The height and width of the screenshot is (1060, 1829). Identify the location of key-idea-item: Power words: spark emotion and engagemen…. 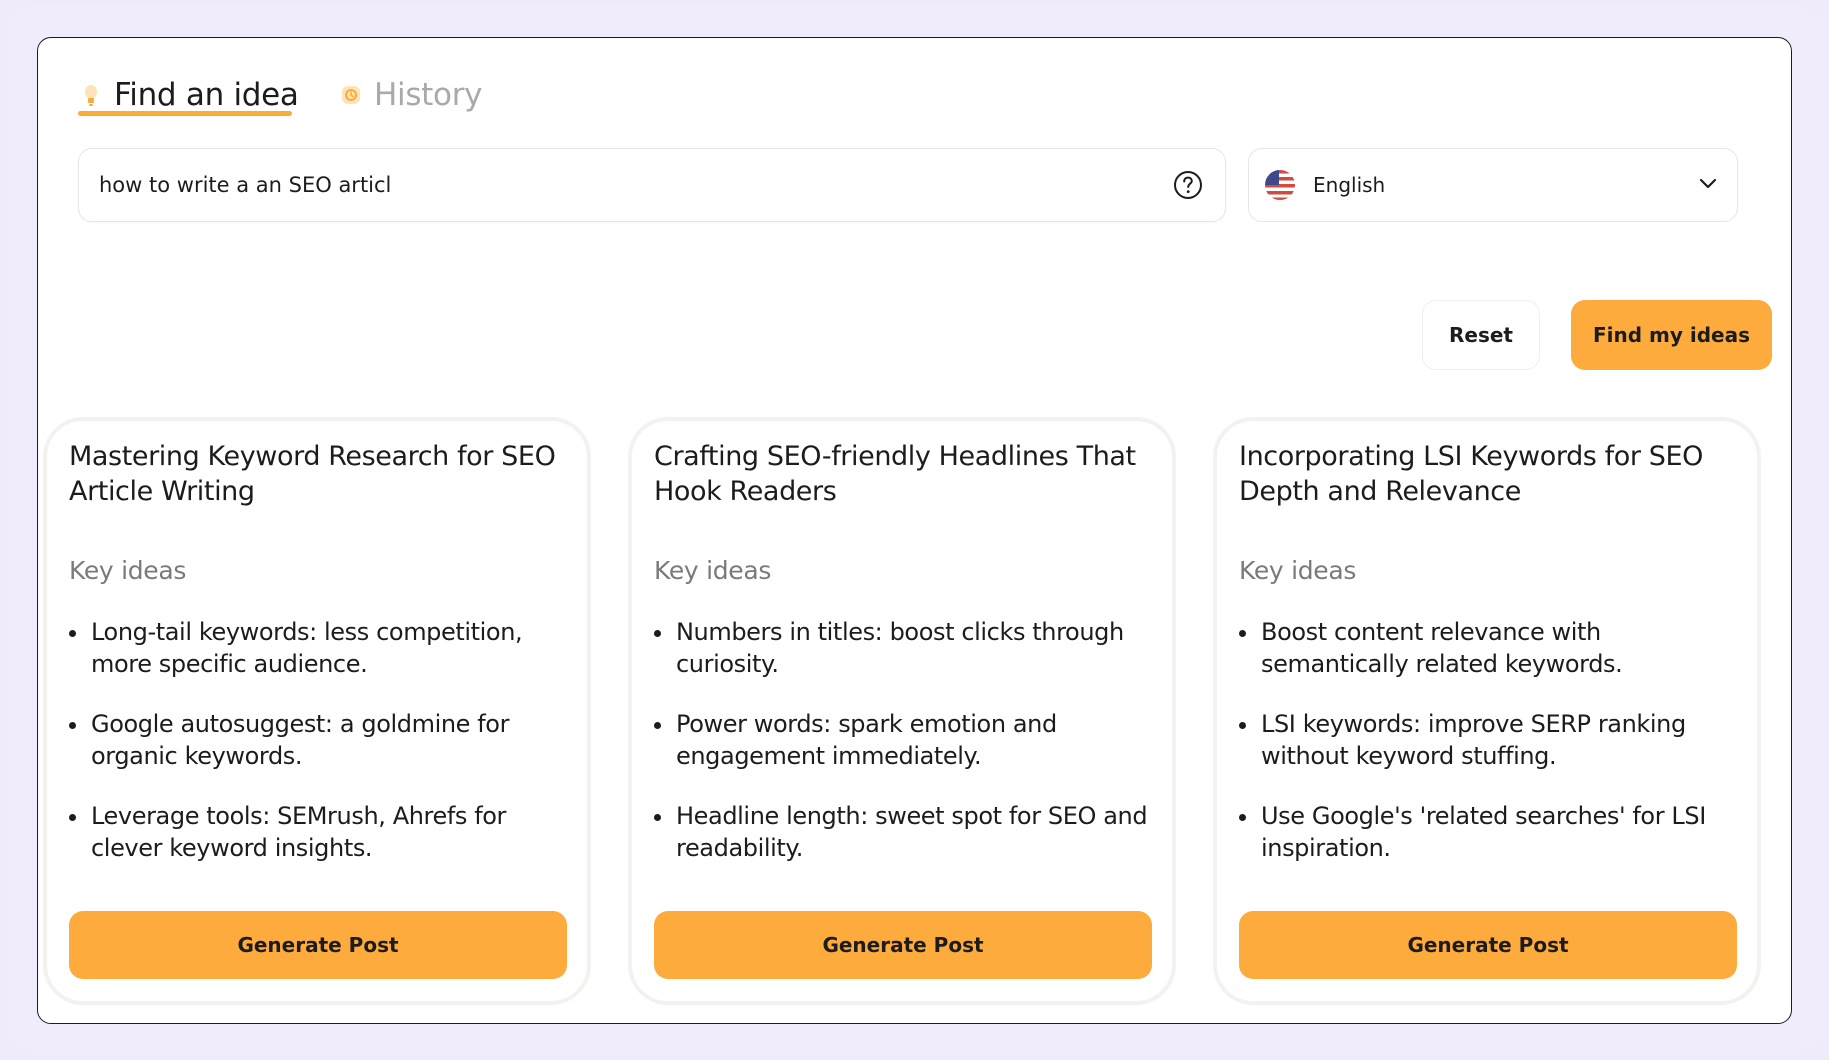
(904, 740).